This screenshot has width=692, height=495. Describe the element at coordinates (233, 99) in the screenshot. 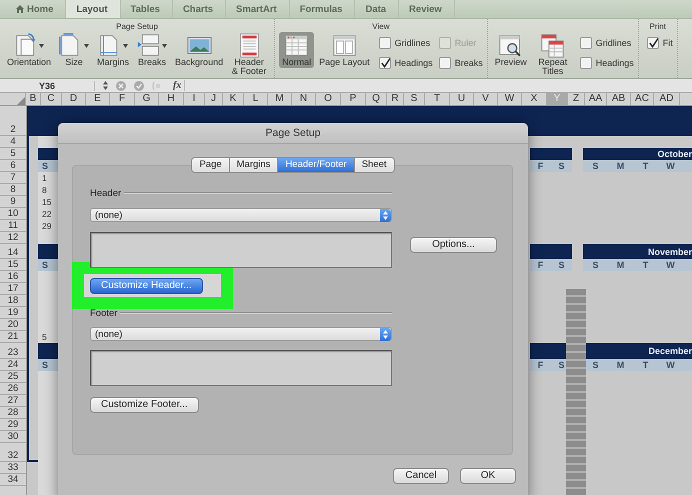

I see `column-header: K` at that location.